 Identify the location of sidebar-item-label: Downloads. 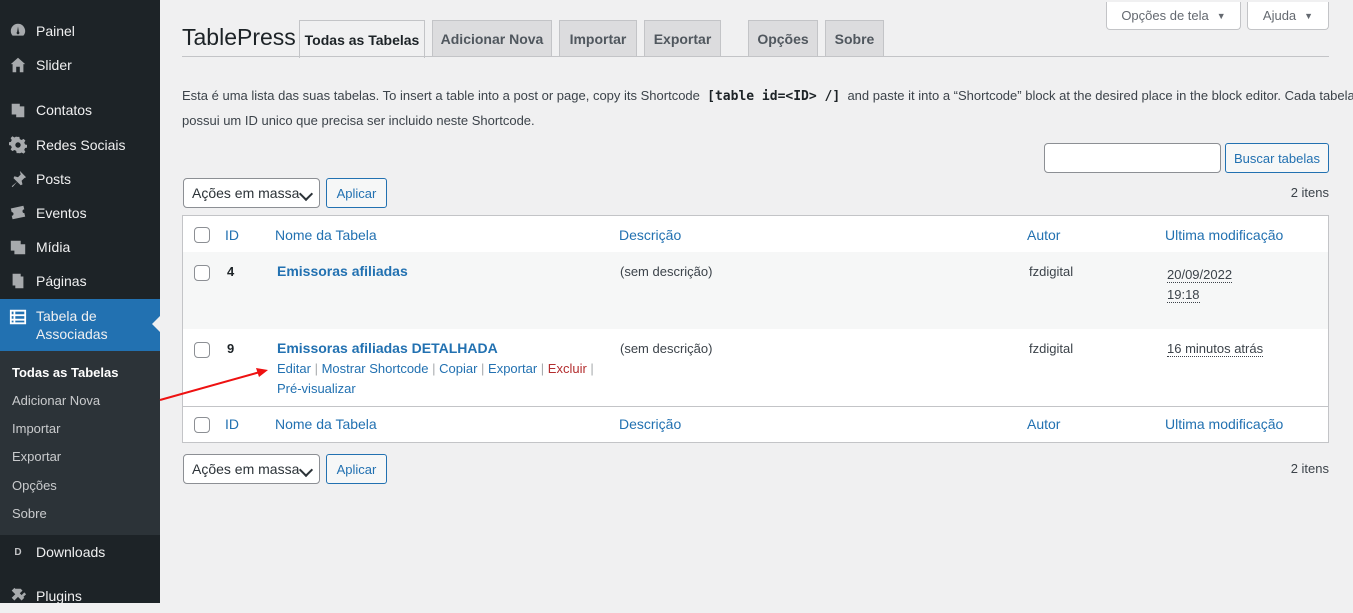
(71, 552).